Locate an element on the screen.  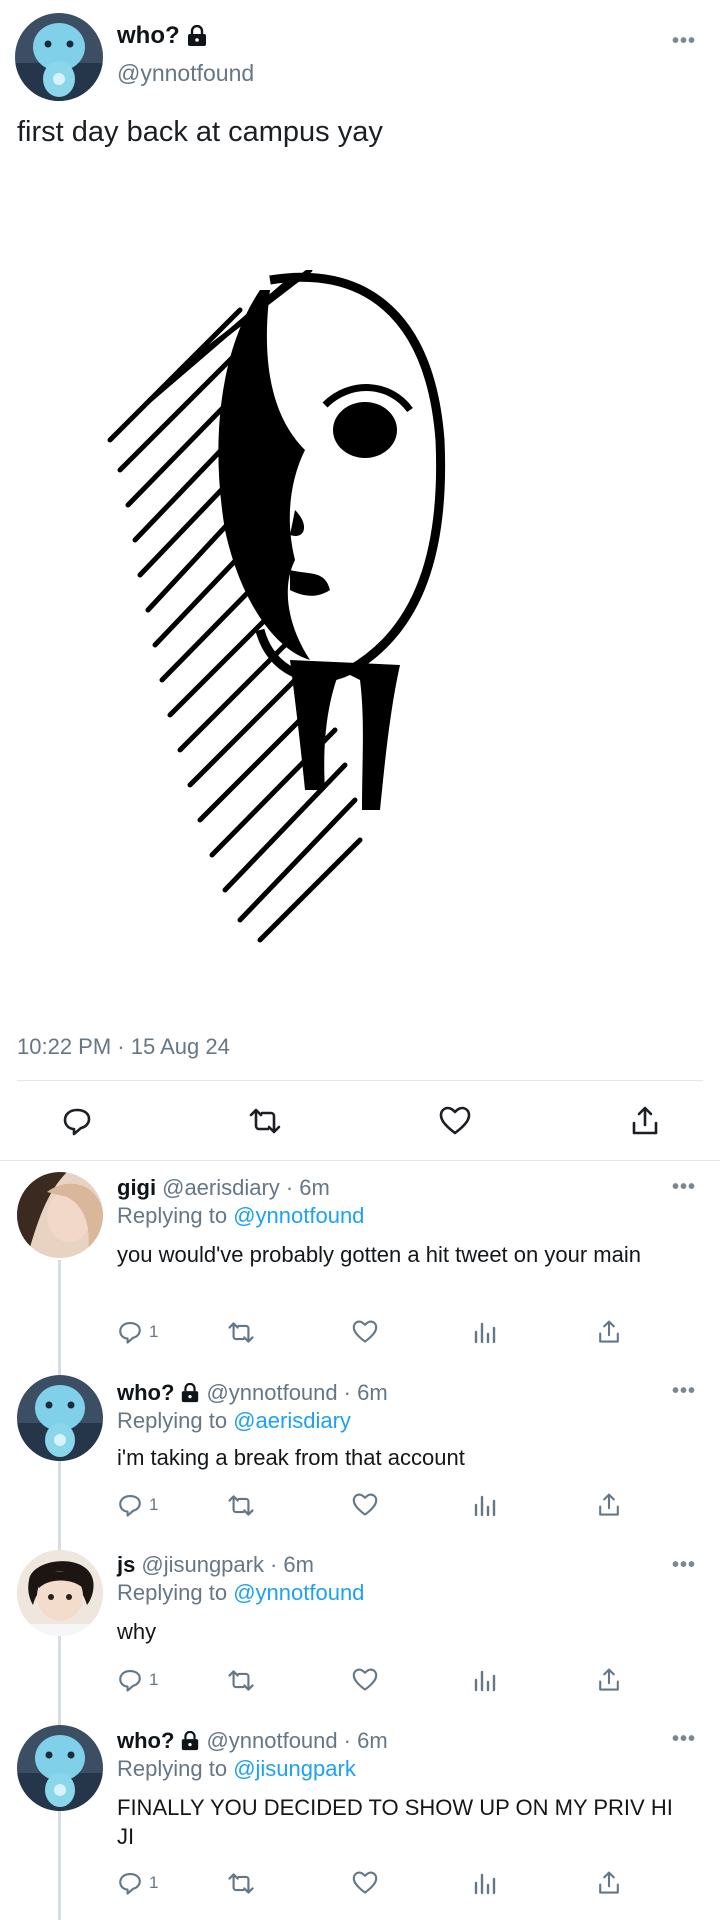
reply-button is located at coordinates (77, 1121).